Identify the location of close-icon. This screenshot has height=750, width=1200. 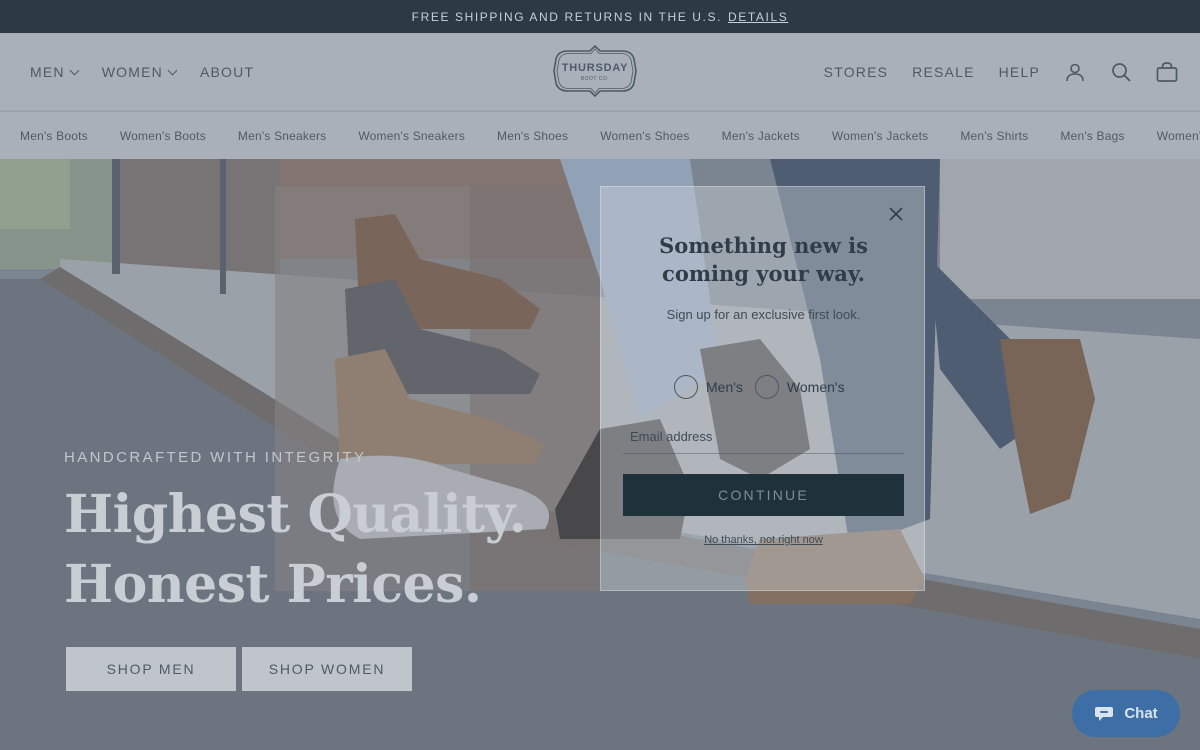
(896, 214).